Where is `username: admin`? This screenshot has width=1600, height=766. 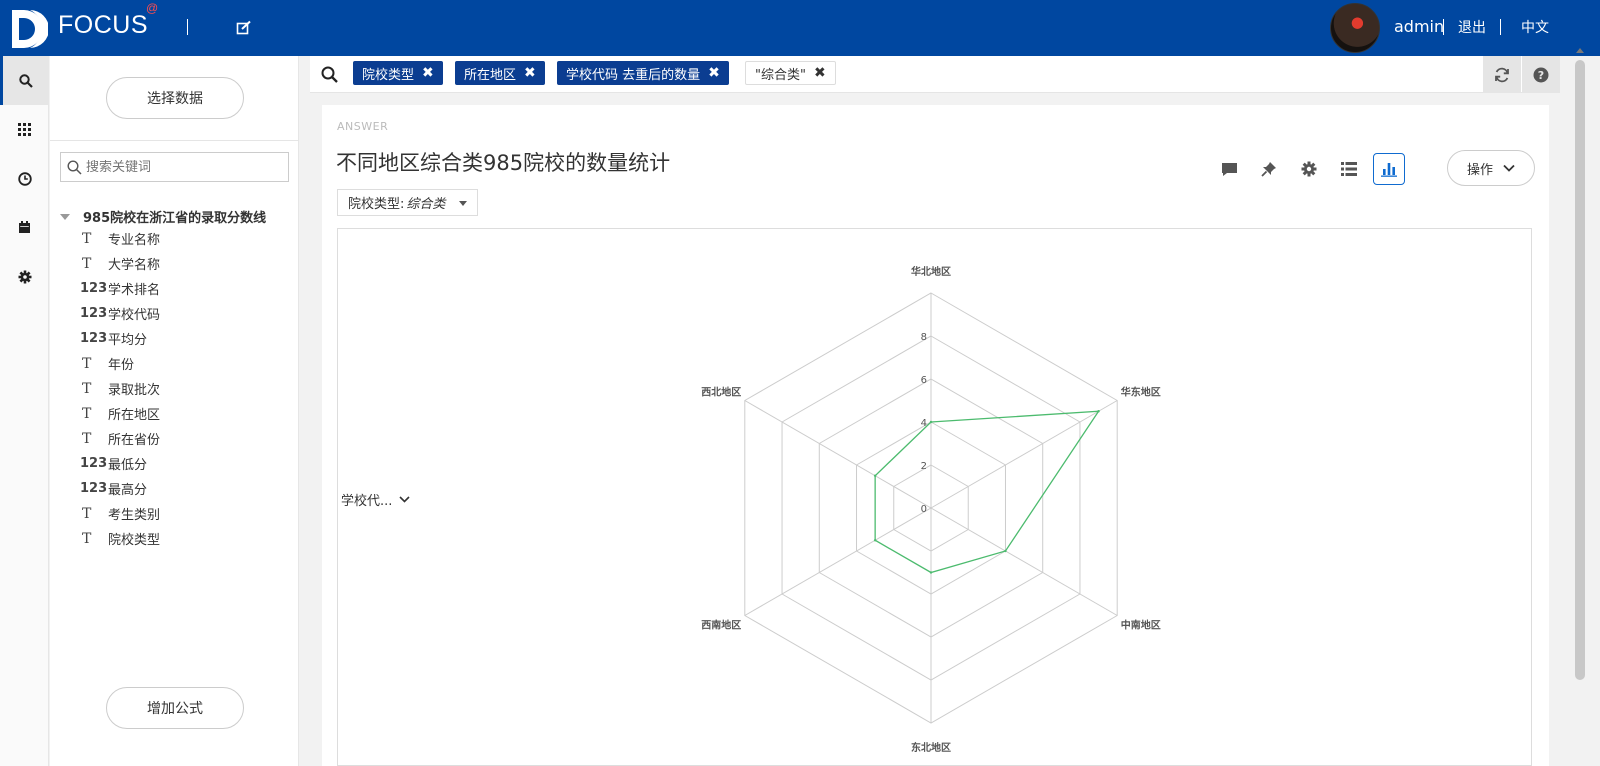
username: admin is located at coordinates (1419, 26).